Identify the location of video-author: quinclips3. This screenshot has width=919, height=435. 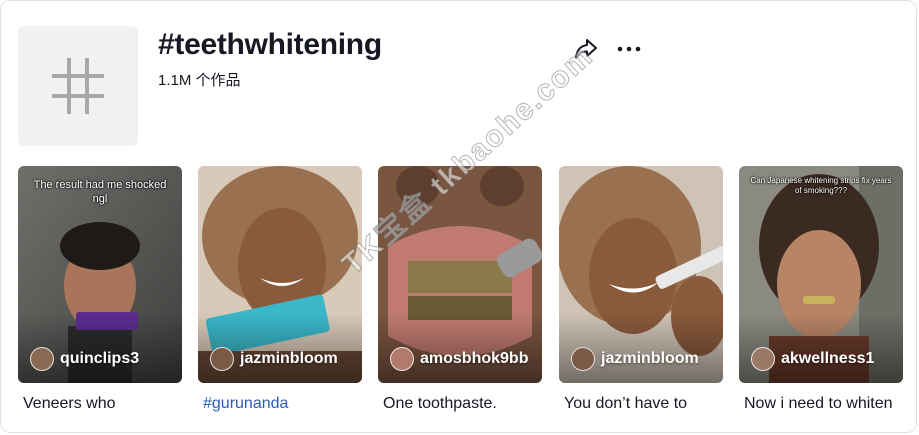
(84, 359).